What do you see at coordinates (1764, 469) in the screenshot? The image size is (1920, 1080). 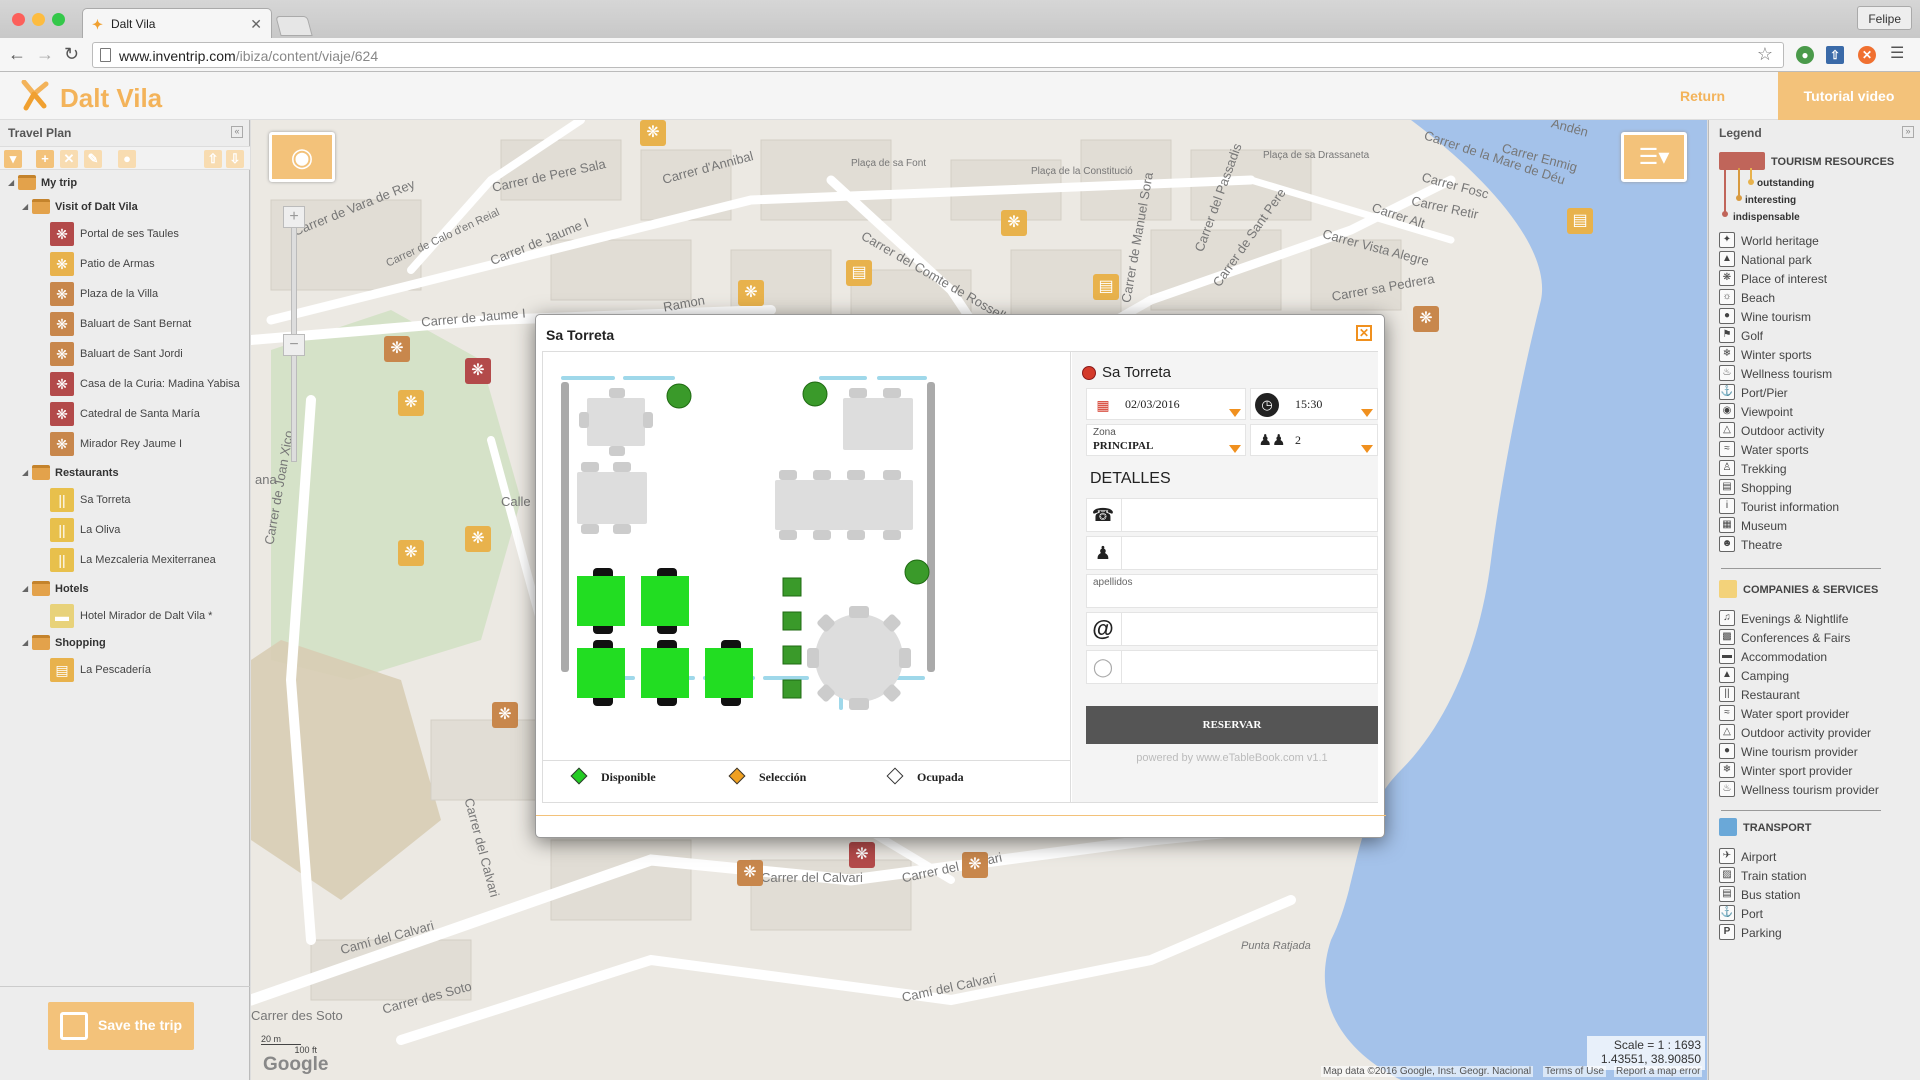 I see `legend-item-label: Trekking` at bounding box center [1764, 469].